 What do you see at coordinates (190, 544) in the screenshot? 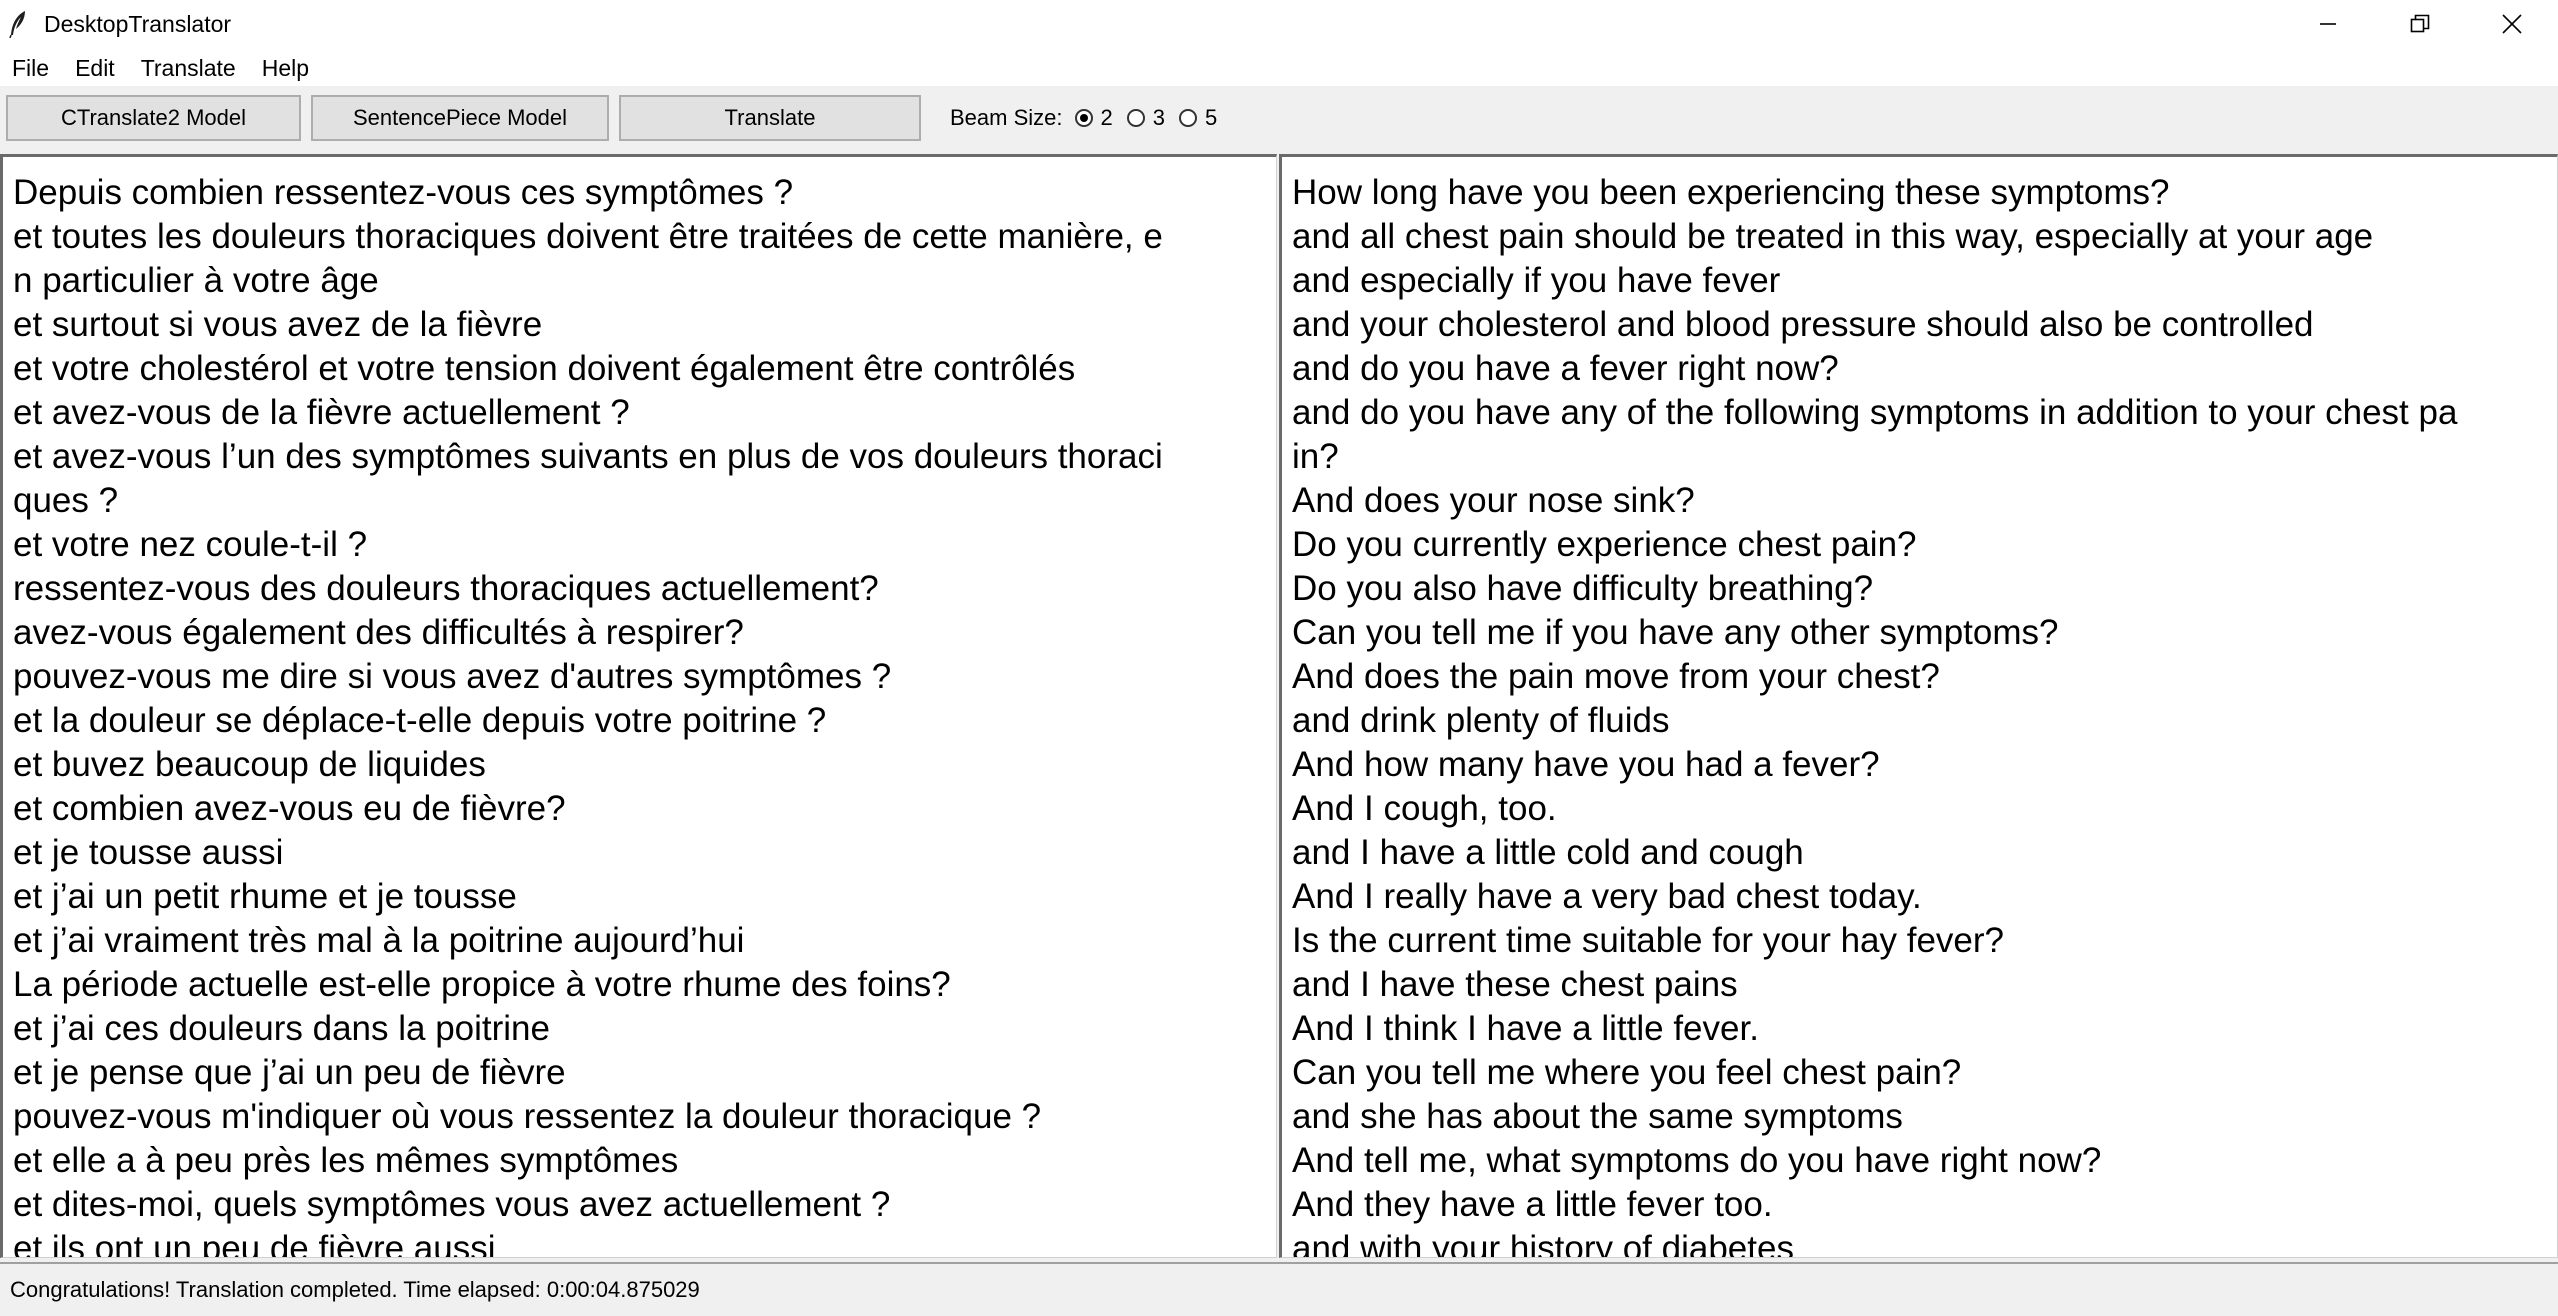
I see `text-line: et votre nez coule-t-il ?` at bounding box center [190, 544].